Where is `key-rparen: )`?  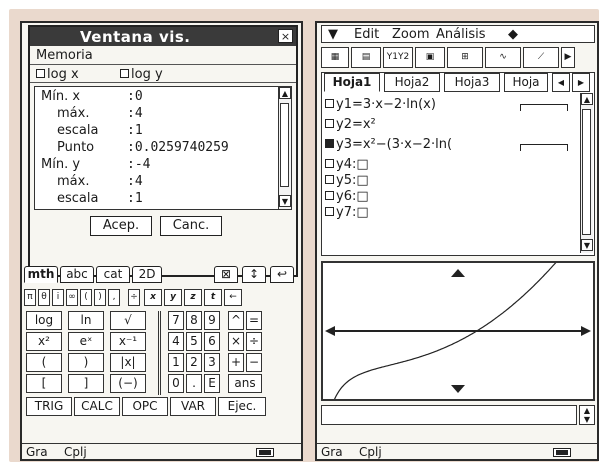 key-rparen: ) is located at coordinates (86, 362).